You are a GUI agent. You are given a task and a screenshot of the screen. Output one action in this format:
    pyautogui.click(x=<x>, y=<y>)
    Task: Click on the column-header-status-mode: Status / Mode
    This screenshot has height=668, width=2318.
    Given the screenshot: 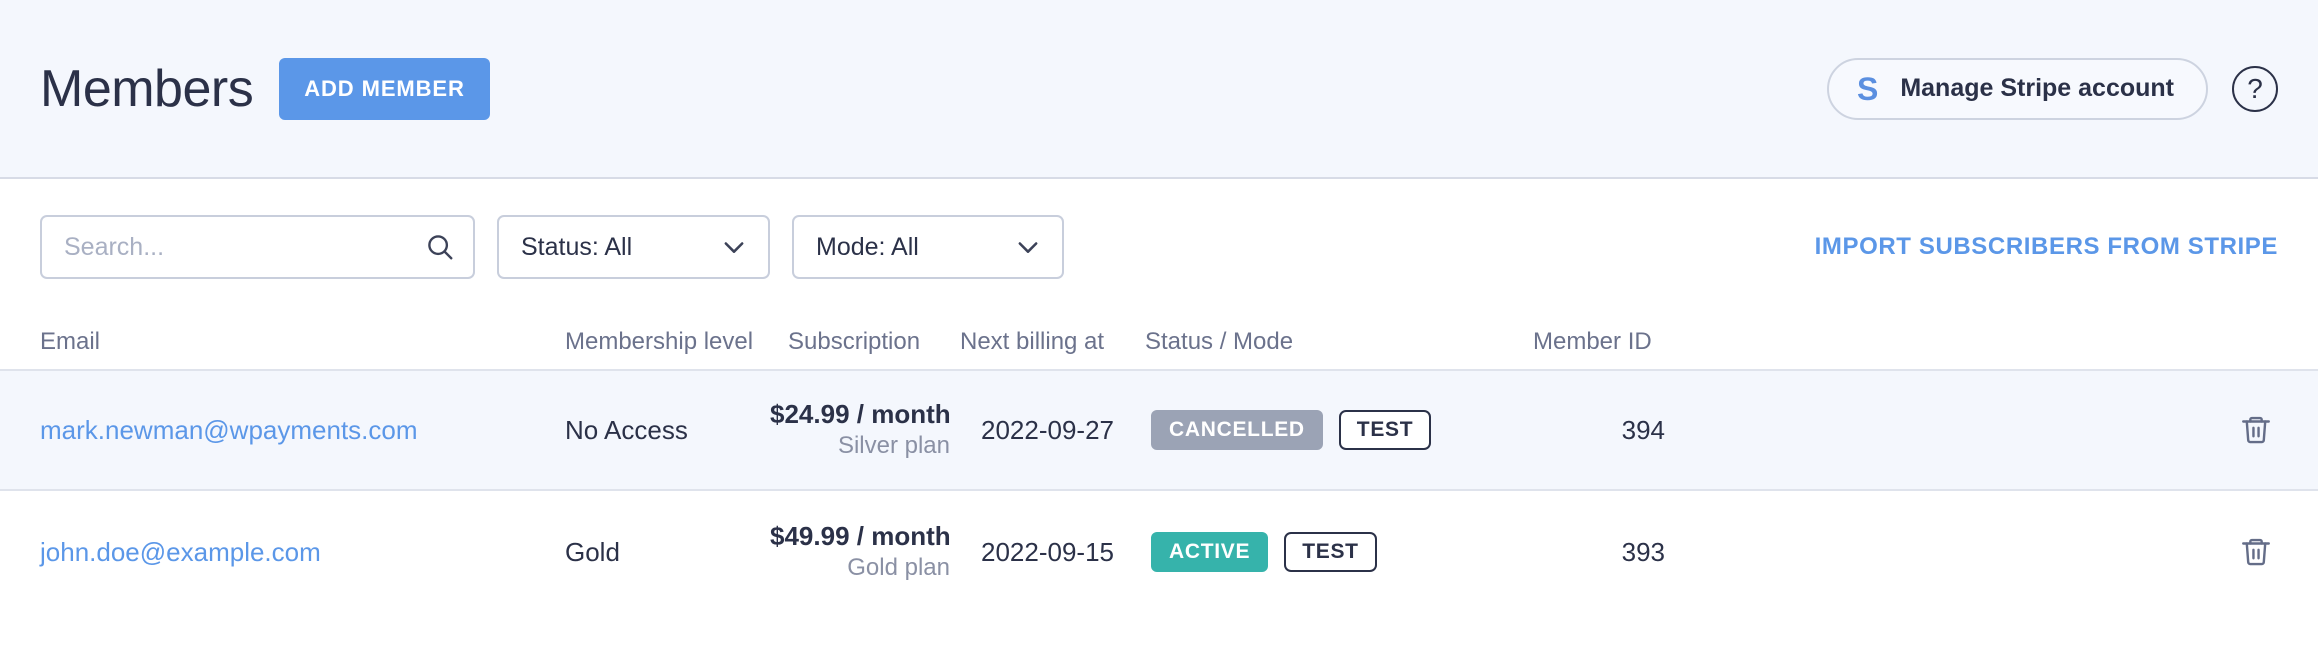 What is the action you would take?
    pyautogui.click(x=1219, y=341)
    